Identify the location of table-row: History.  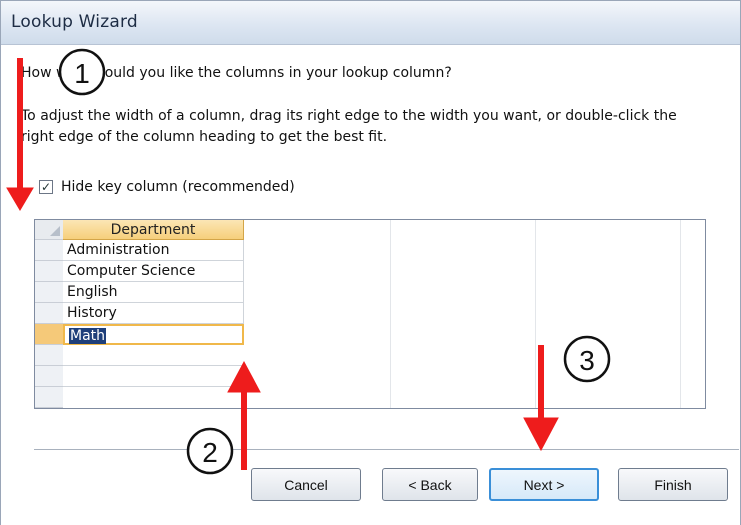
(153, 313).